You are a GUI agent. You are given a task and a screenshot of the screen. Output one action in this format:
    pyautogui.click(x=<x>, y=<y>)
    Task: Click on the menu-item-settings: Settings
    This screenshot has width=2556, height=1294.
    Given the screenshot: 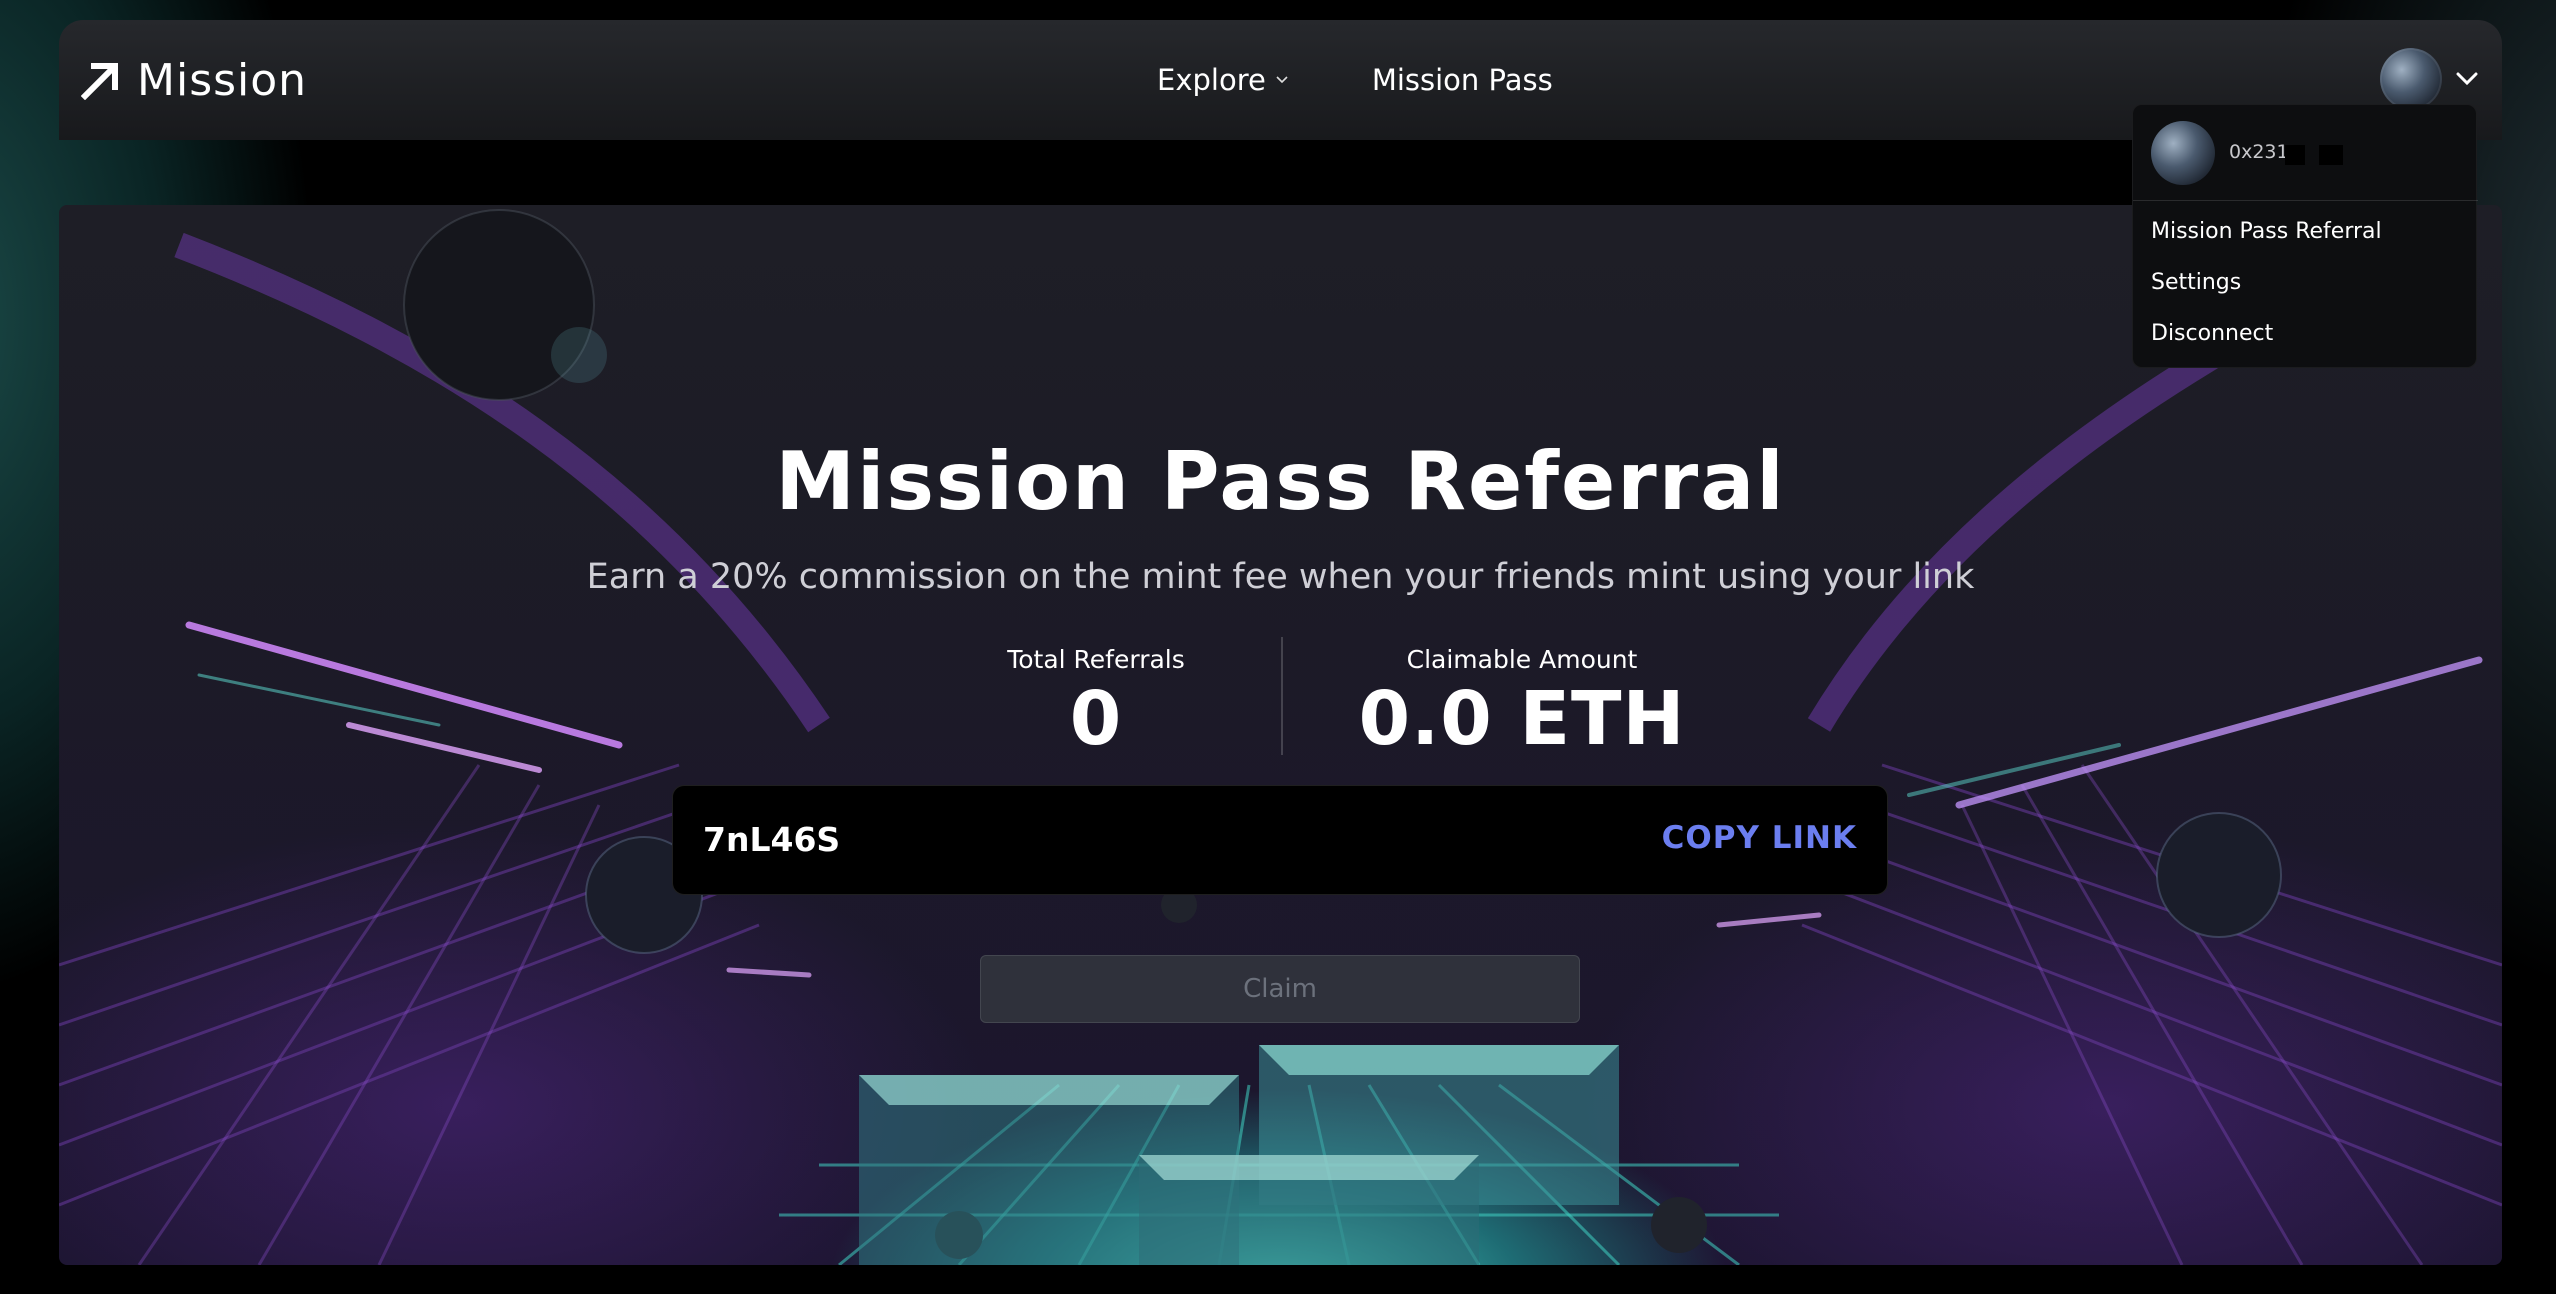 What is the action you would take?
    pyautogui.click(x=2196, y=282)
    